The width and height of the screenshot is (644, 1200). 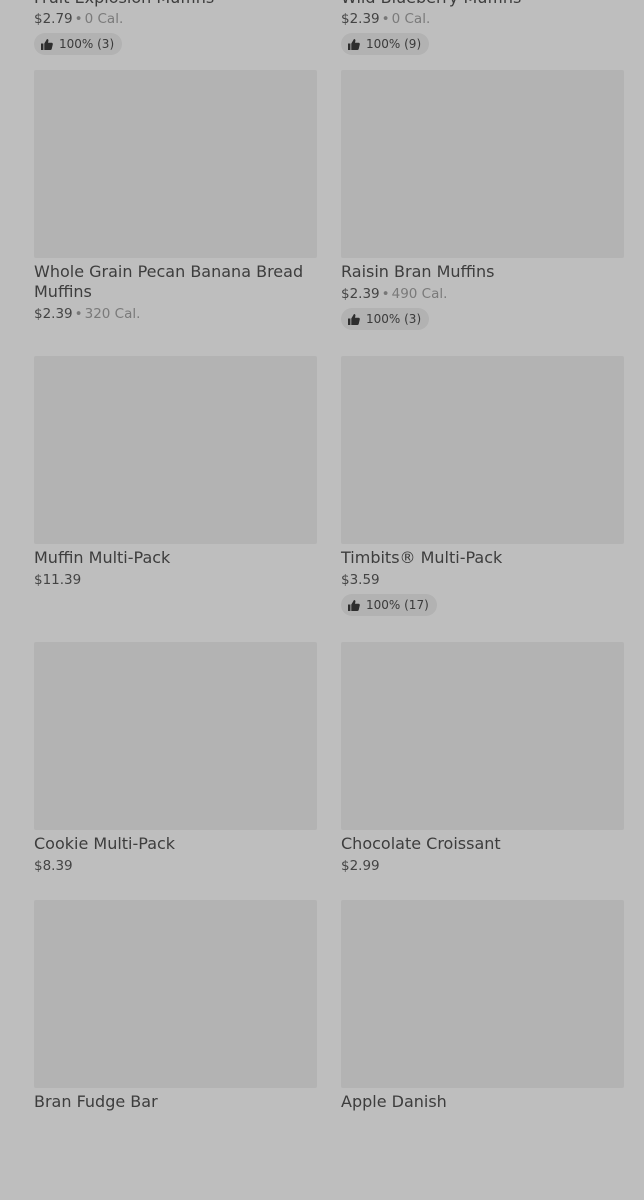 I want to click on product-name: Raisin Bran Muffins, so click(x=418, y=271).